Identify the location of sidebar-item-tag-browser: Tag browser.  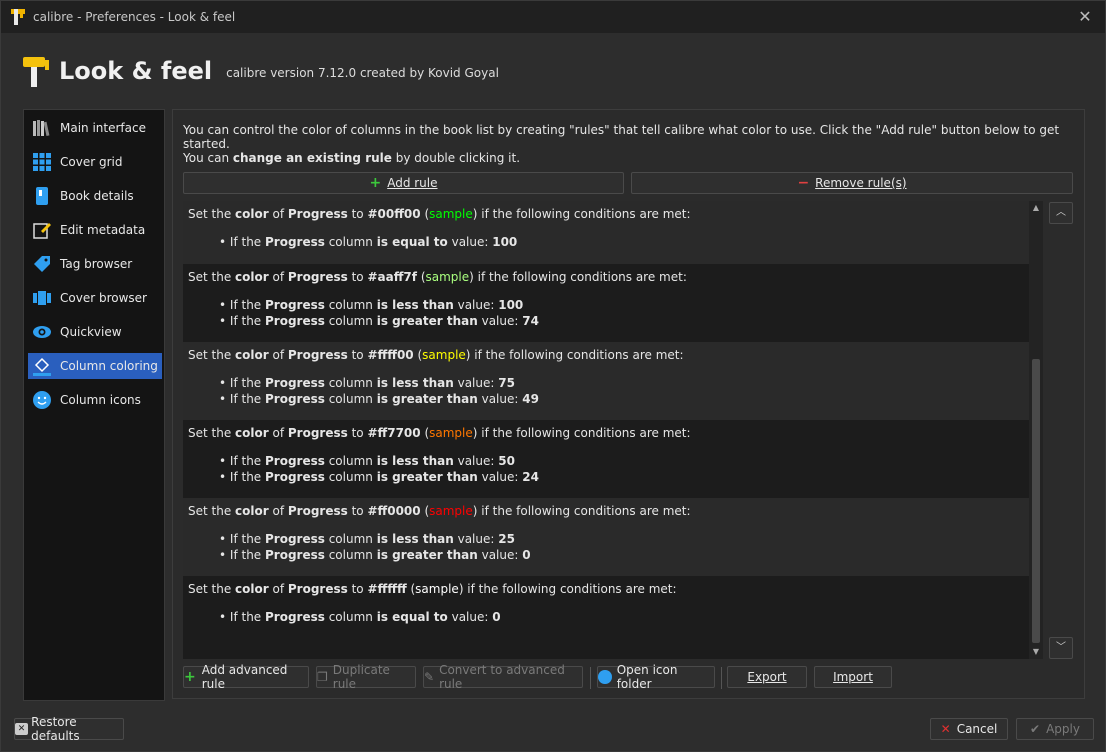
(95, 264).